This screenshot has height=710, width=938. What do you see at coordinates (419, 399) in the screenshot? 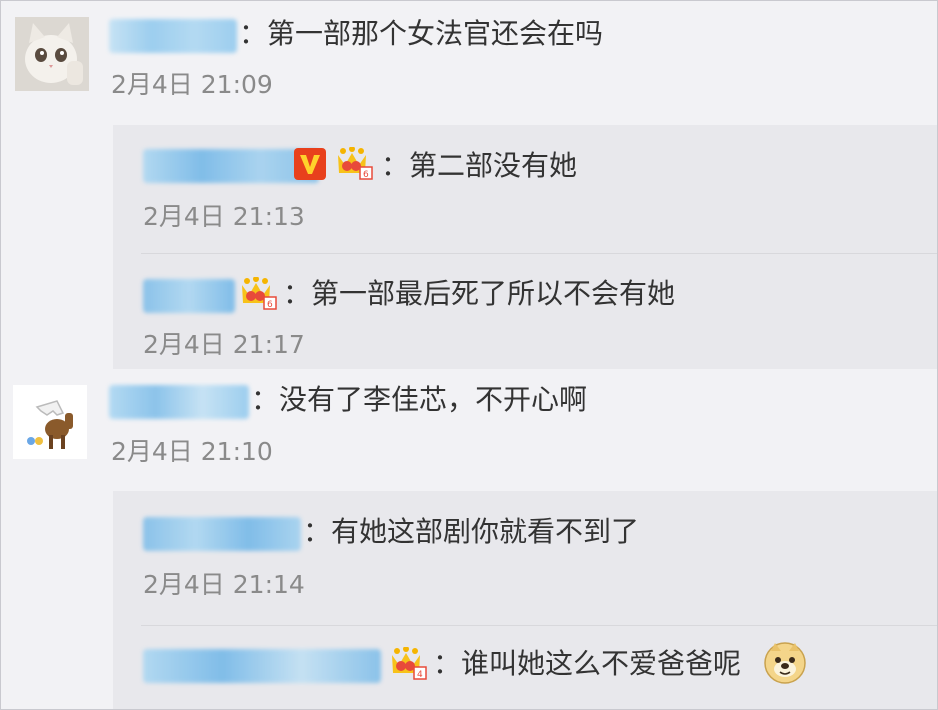
I see `comment-text: ：没有了李佳芯，不开心啊` at bounding box center [419, 399].